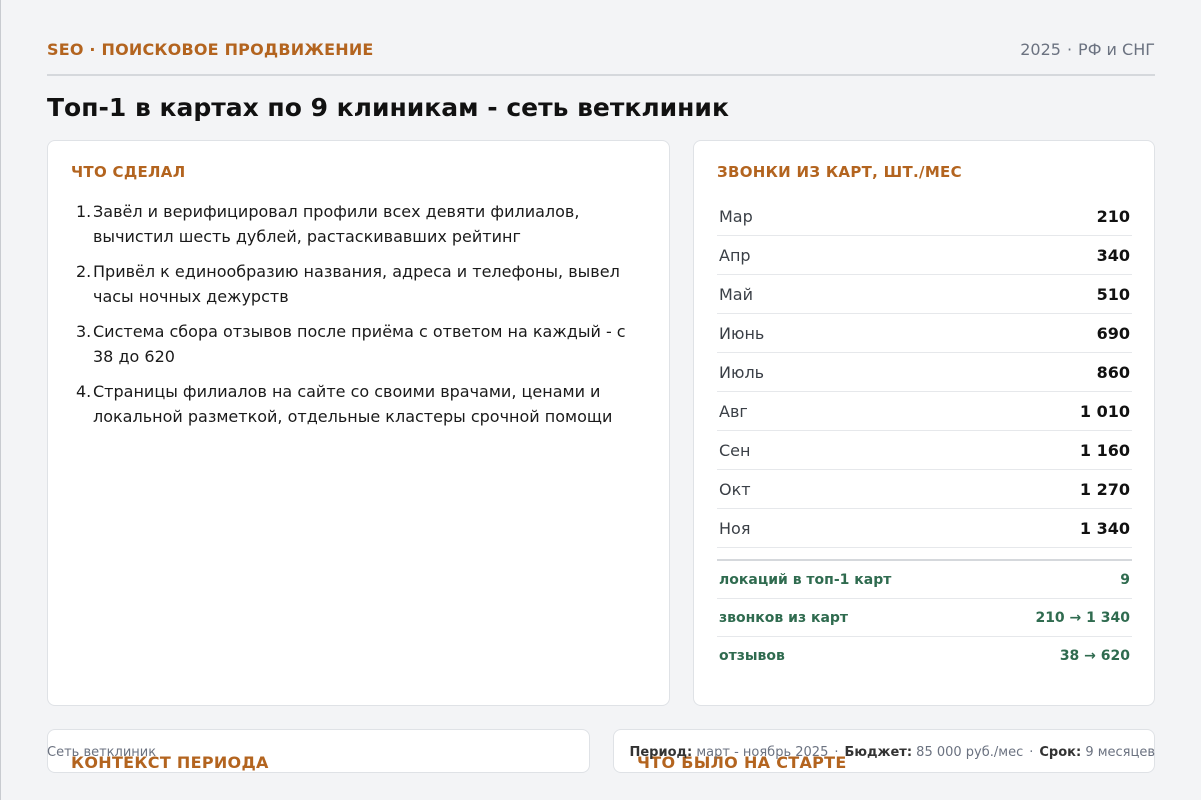 This screenshot has width=1201, height=800. Describe the element at coordinates (735, 255) in the screenshot. I see `month: Апр` at that location.